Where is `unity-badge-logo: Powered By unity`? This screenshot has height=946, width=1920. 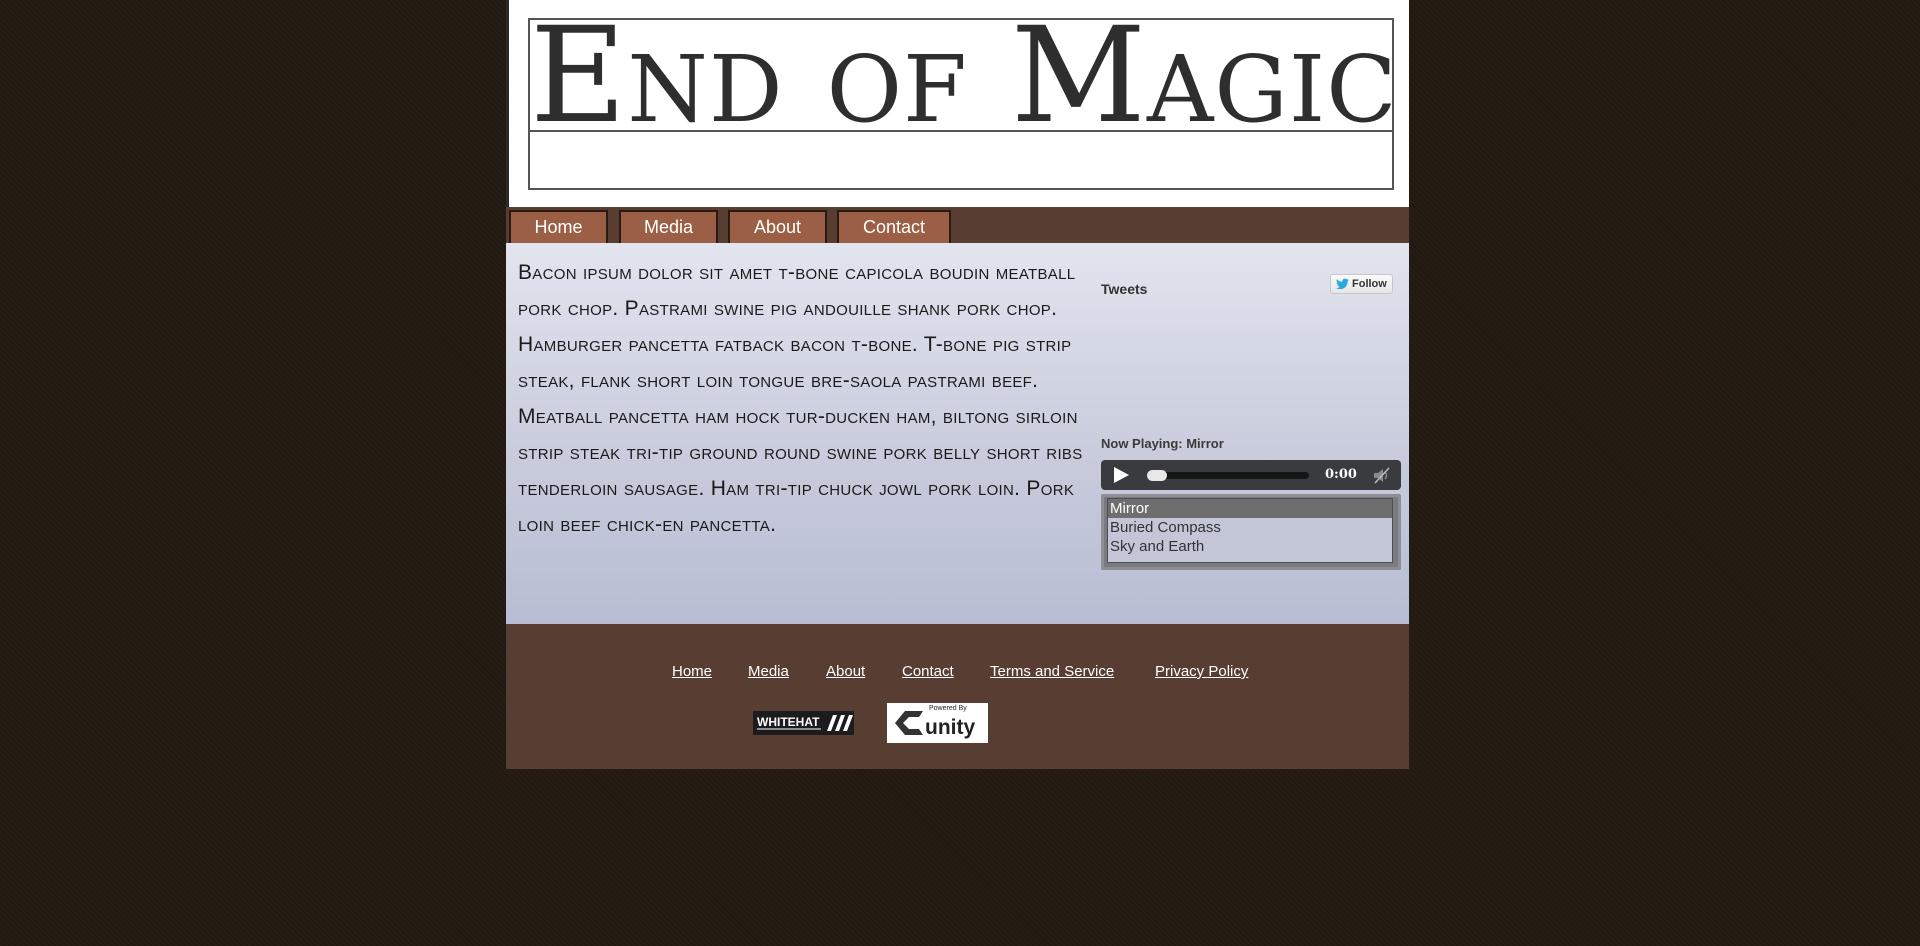
unity-badge-logo: Powered By unity is located at coordinates (937, 723).